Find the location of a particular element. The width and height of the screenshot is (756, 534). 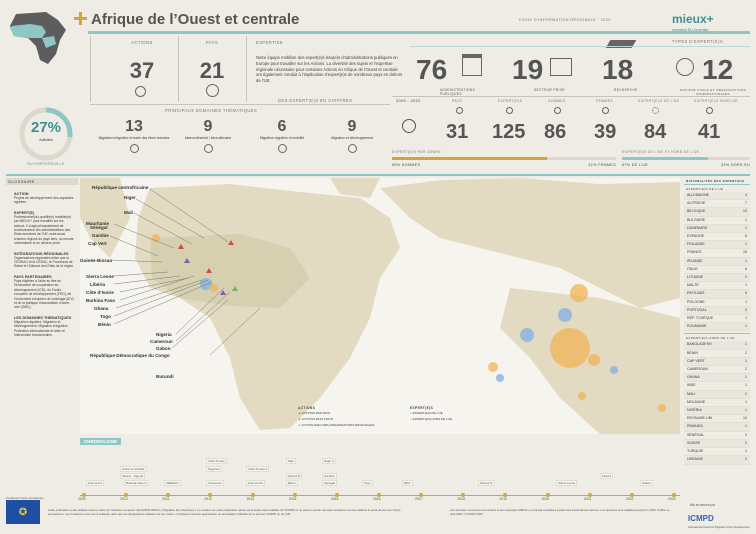

experts-label: DES EXPERT(E)S EN CHIFFRES is located at coordinates (315, 100).